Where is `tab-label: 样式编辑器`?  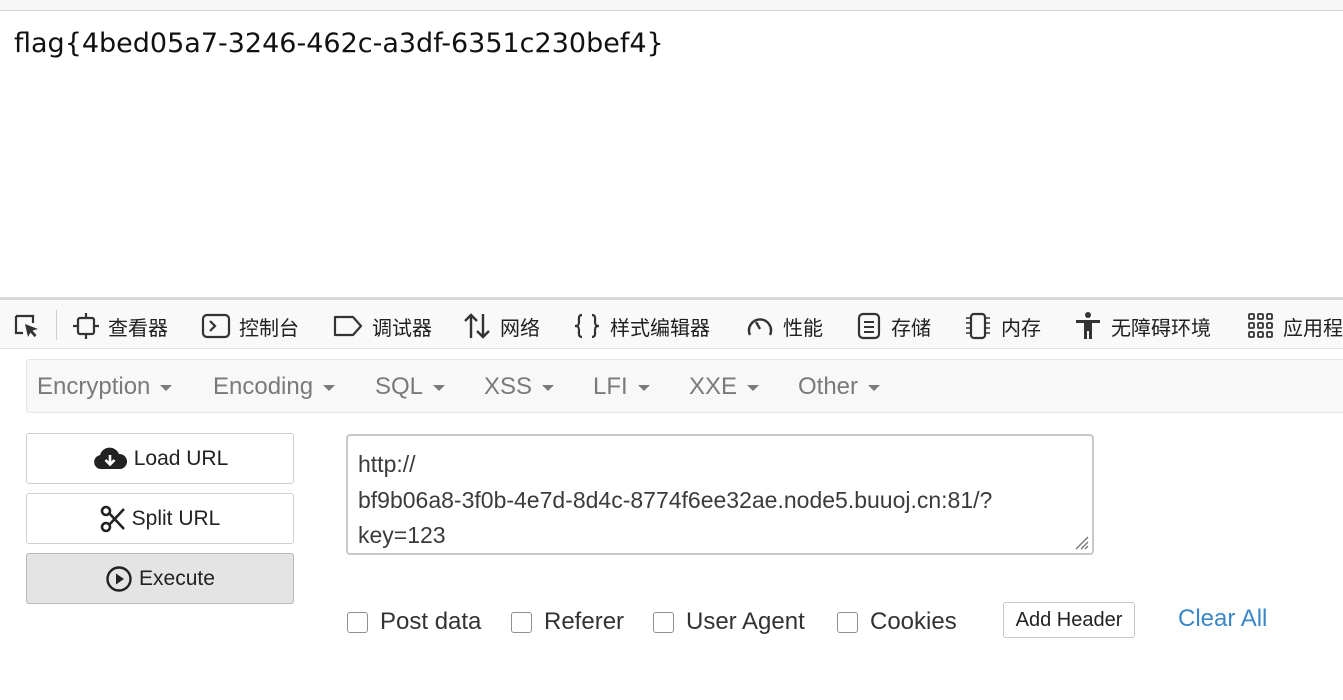
tab-label: 样式编辑器 is located at coordinates (660, 327).